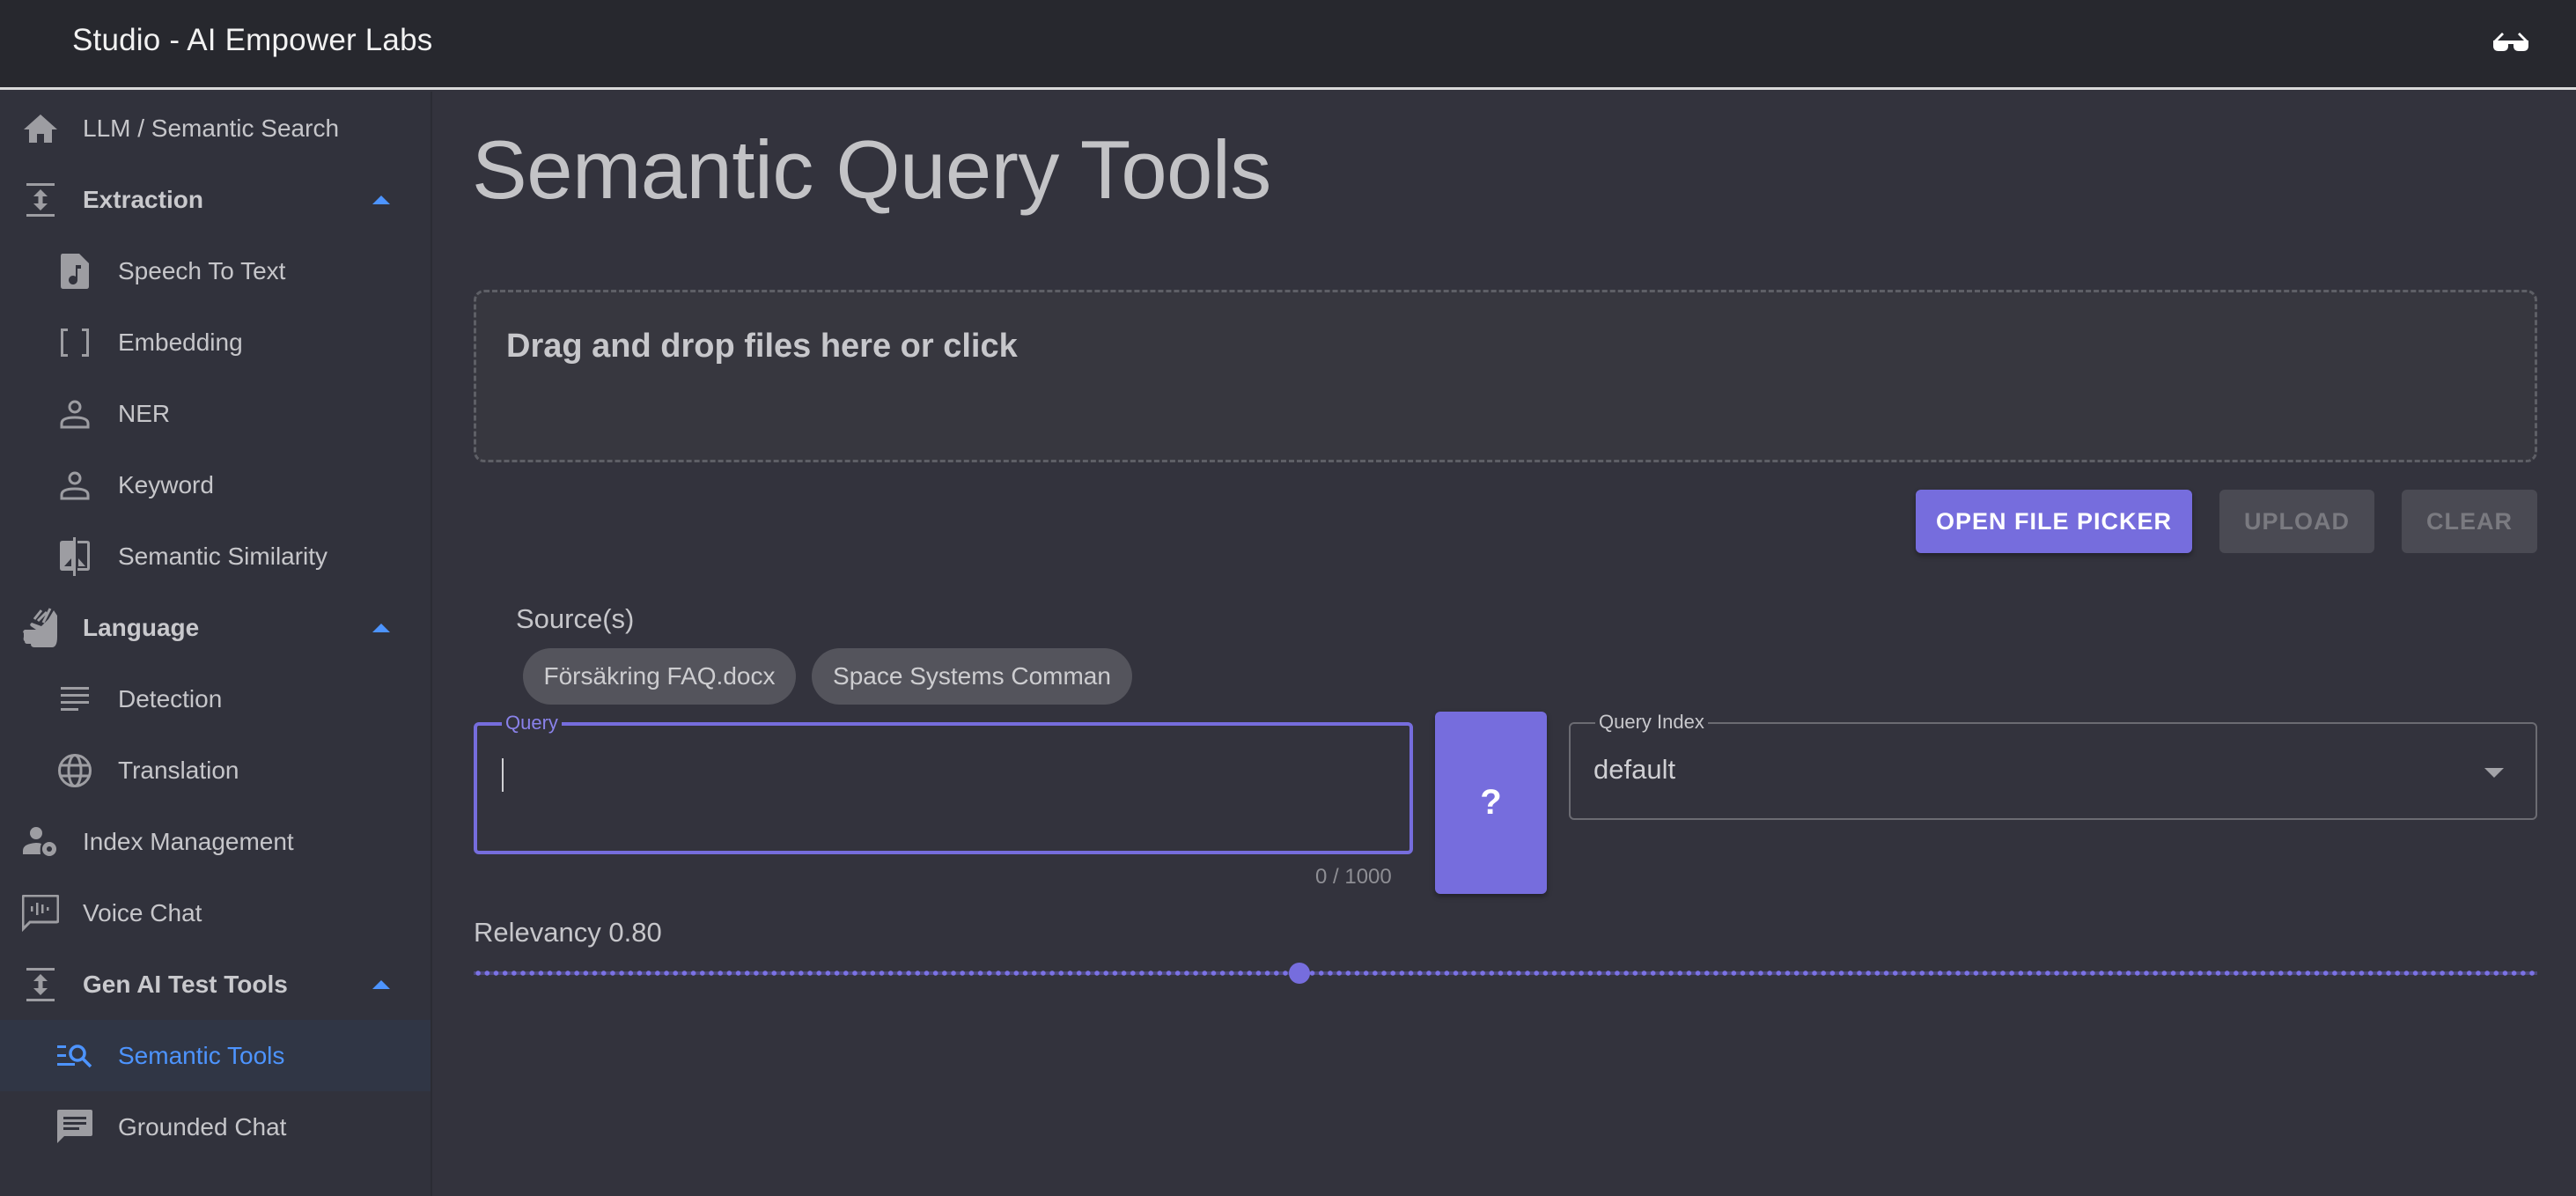  What do you see at coordinates (180, 342) in the screenshot?
I see `sidebar-item-label: Embedding` at bounding box center [180, 342].